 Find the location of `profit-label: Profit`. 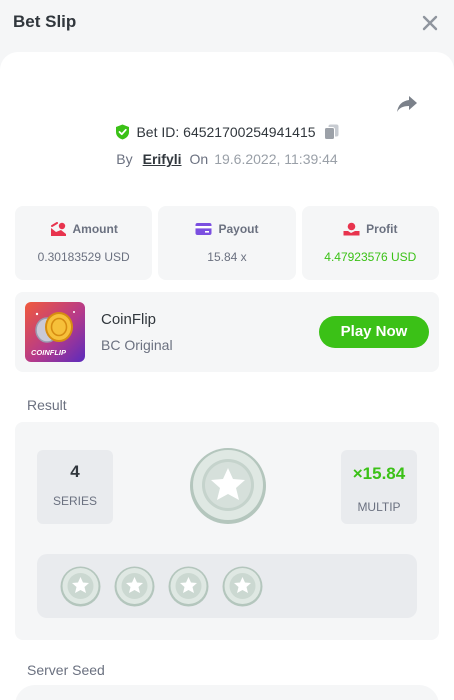

profit-label: Profit is located at coordinates (382, 229).